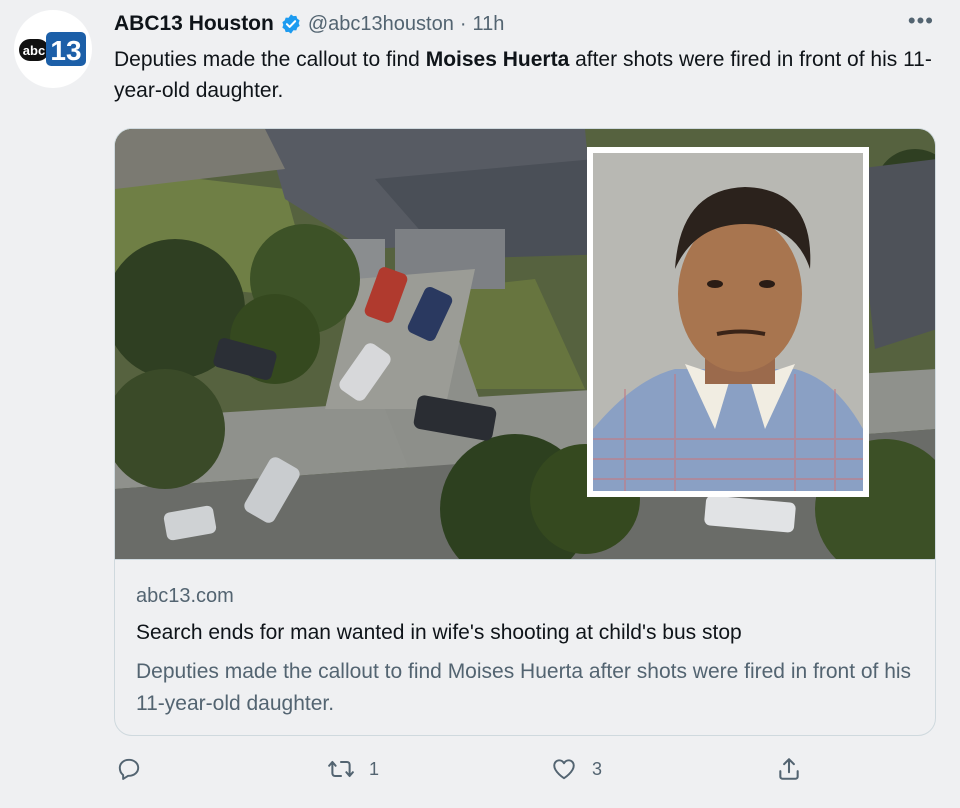  I want to click on share-icon, so click(789, 769).